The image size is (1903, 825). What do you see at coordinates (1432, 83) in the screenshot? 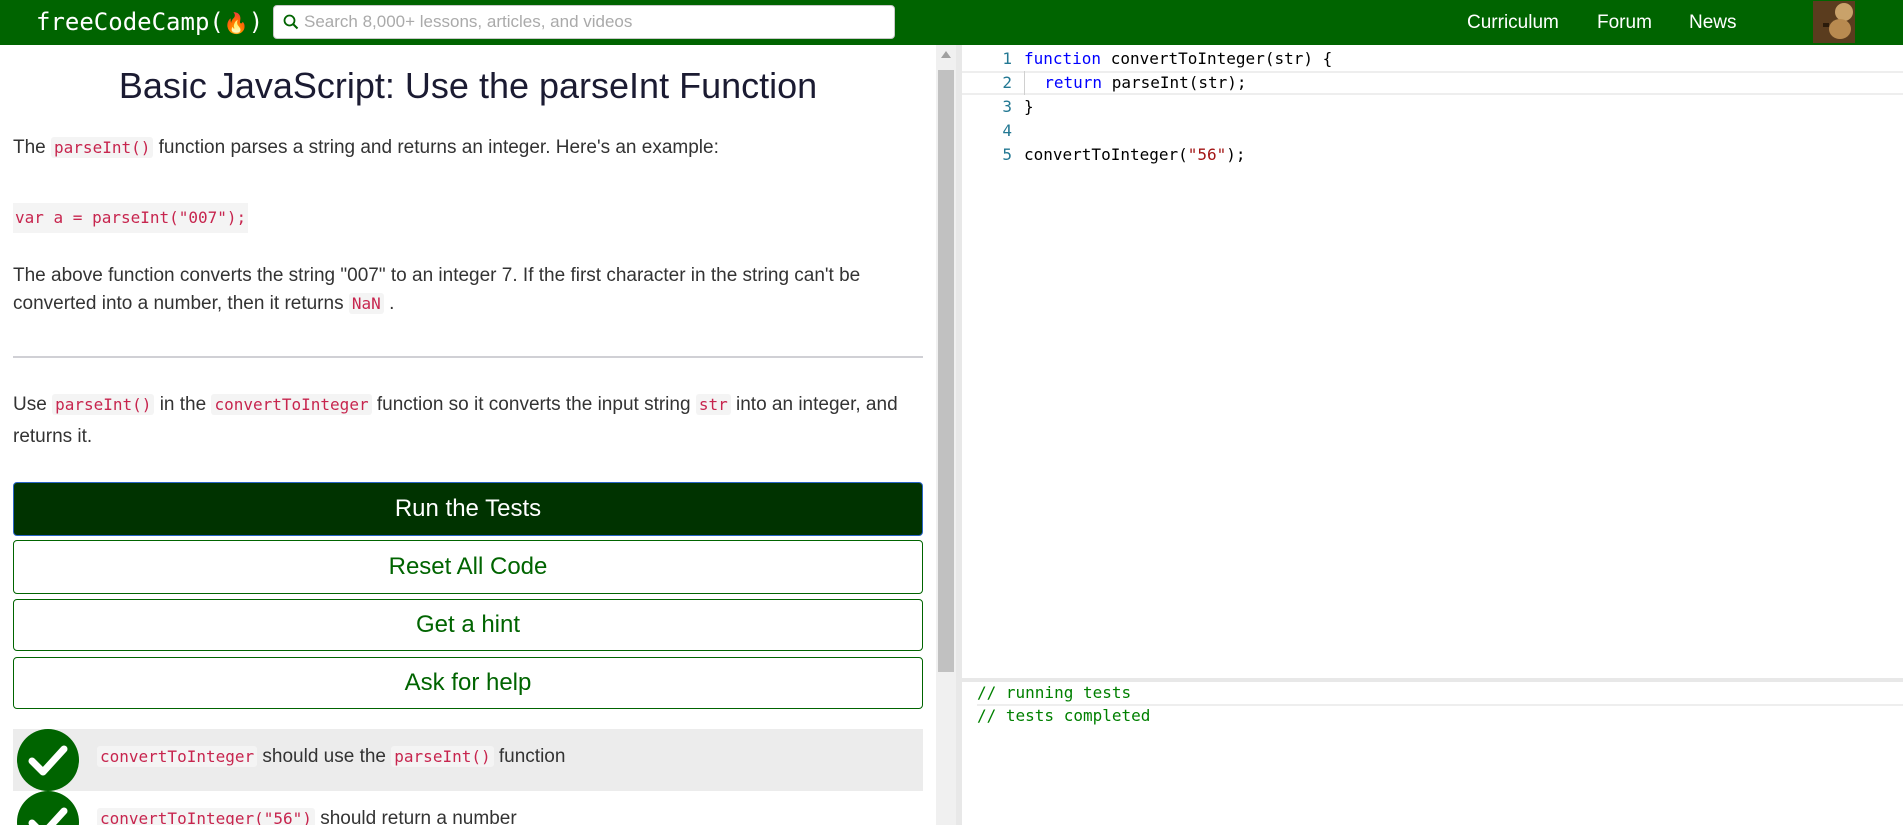
I see `editor-line-active: 2 return parseInt(str);` at bounding box center [1432, 83].